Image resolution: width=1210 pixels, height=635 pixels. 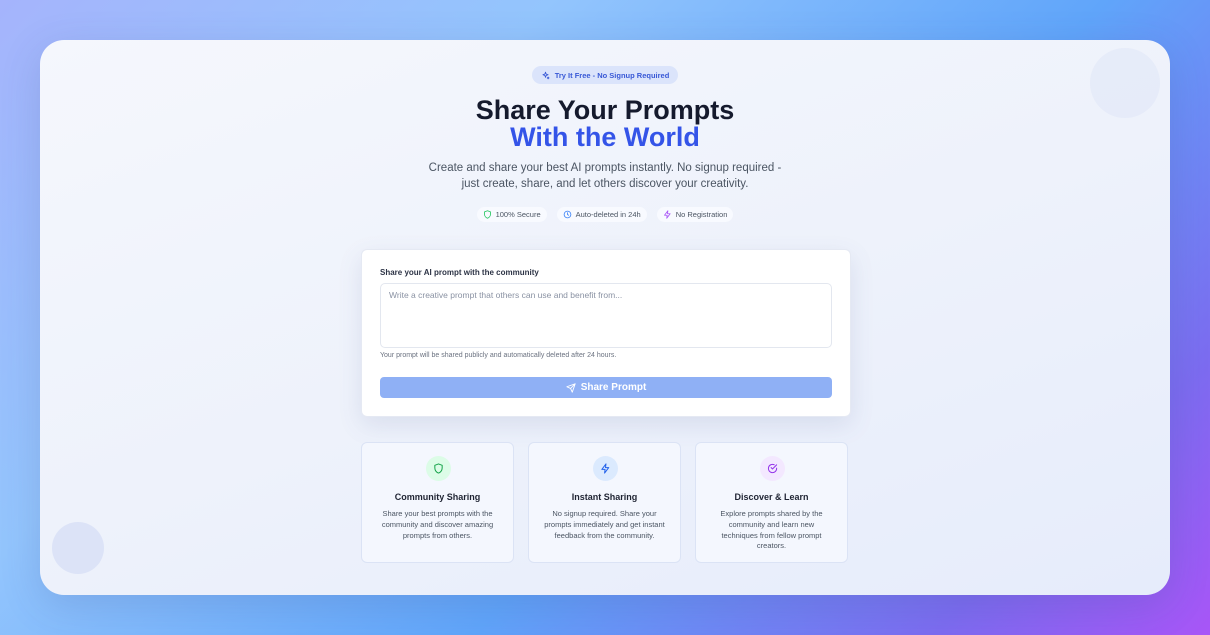 I want to click on send-icon, so click(x=571, y=387).